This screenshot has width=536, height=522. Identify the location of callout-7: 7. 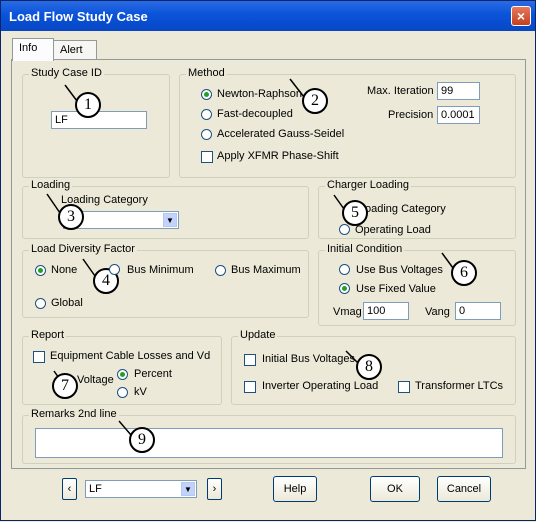
(65, 386).